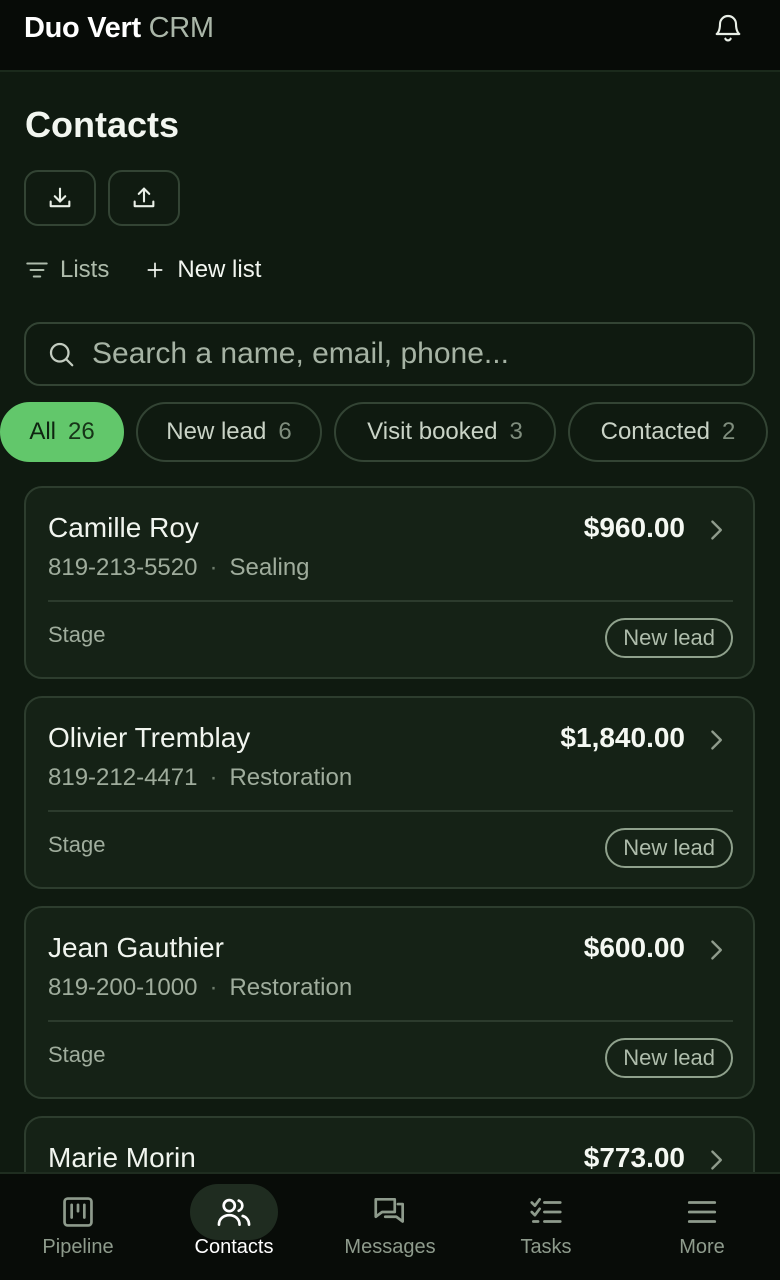 The width and height of the screenshot is (780, 1280). Describe the element at coordinates (412, 354) in the screenshot. I see `search-input` at that location.